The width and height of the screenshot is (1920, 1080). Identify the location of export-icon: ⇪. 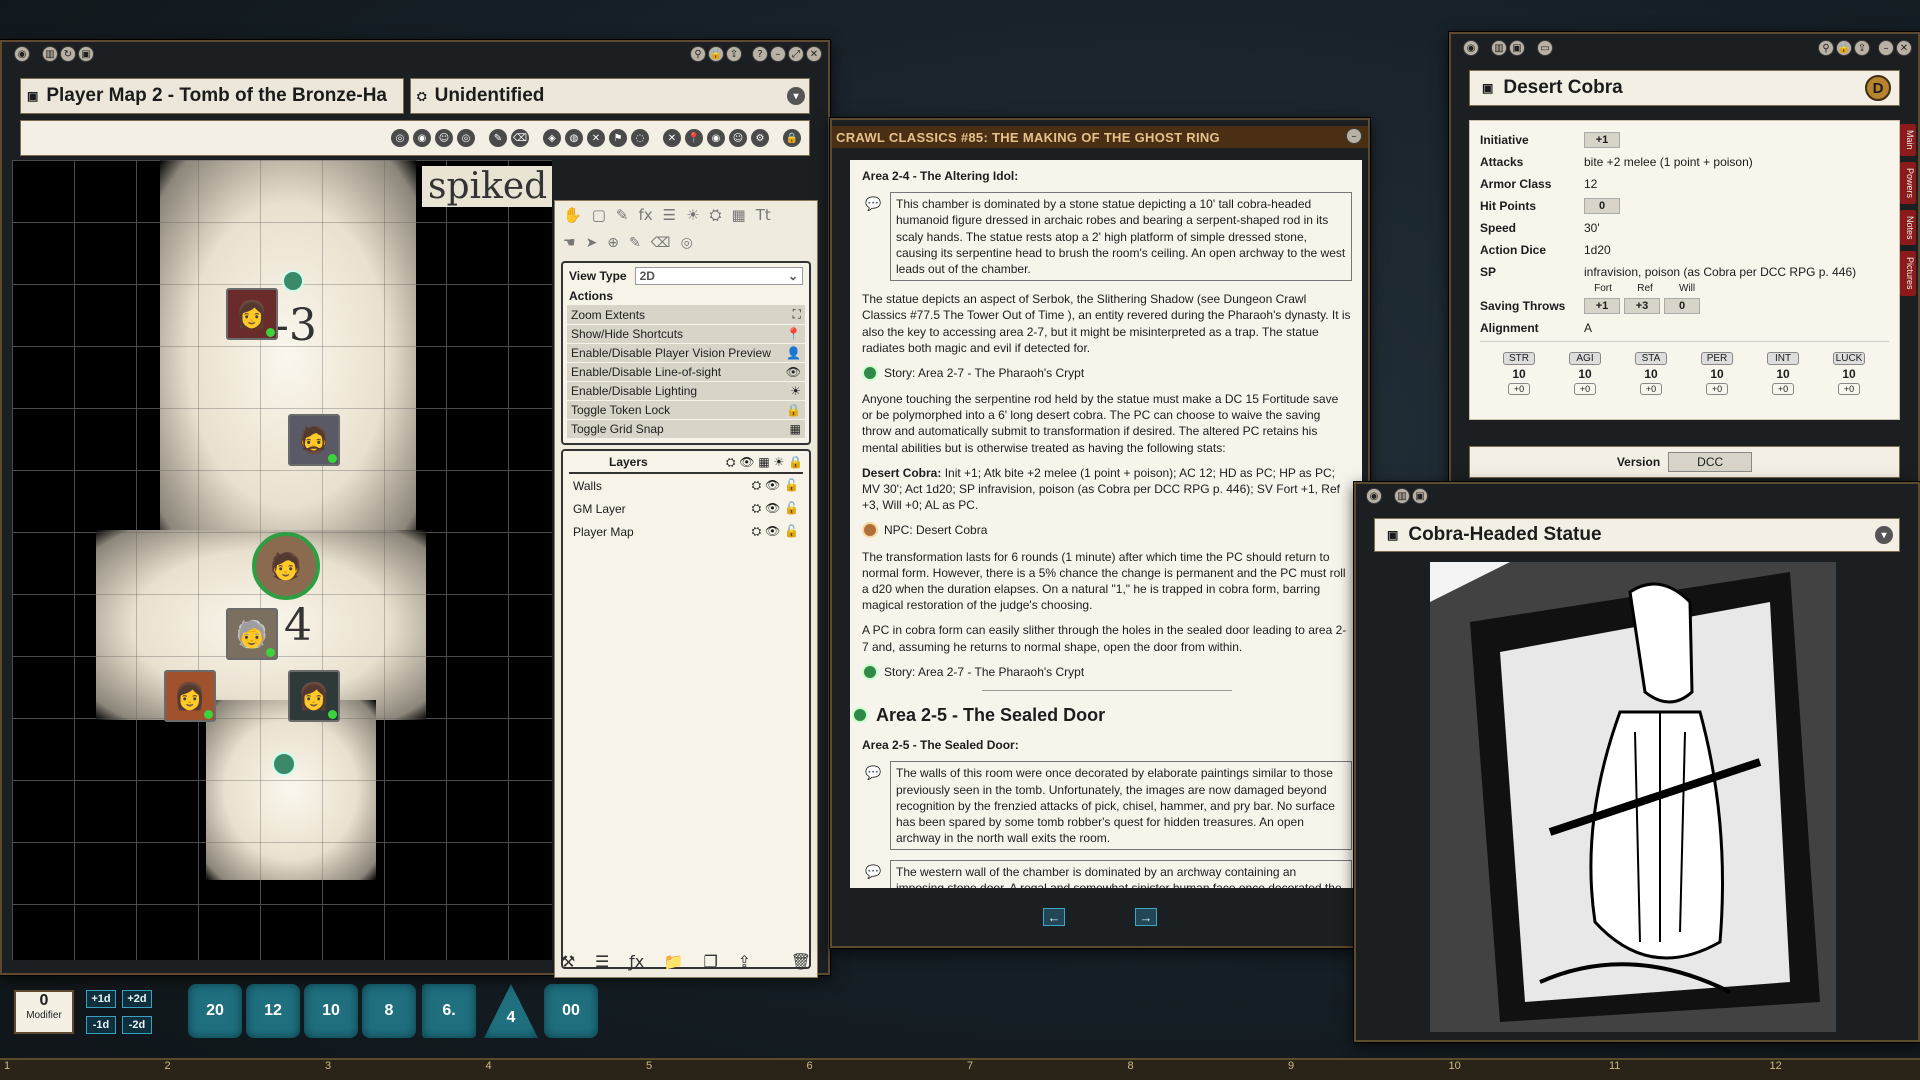
(744, 961).